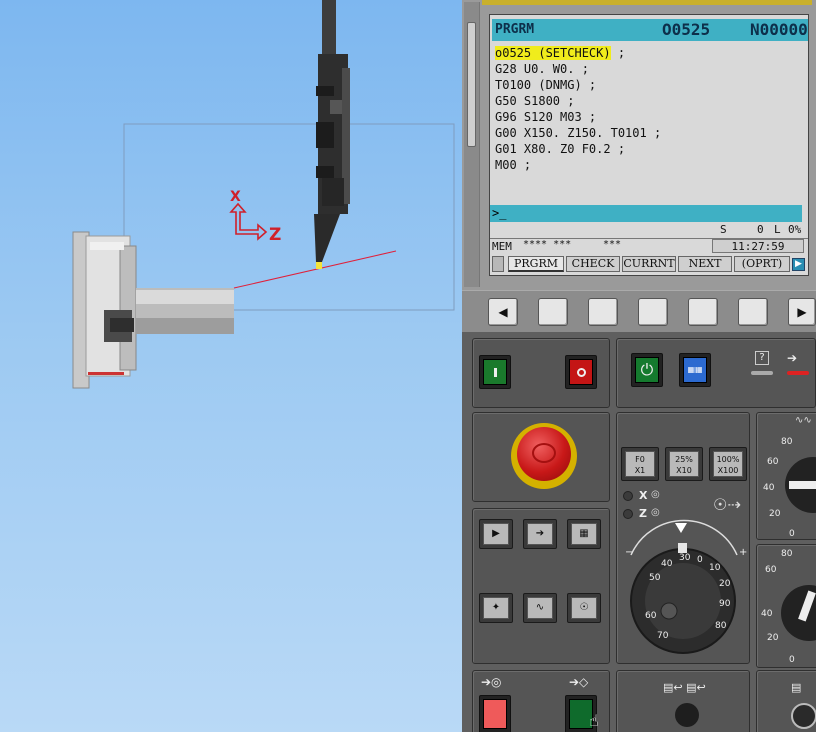 This screenshot has width=816, height=732. What do you see at coordinates (104, 310) in the screenshot?
I see `chuck` at bounding box center [104, 310].